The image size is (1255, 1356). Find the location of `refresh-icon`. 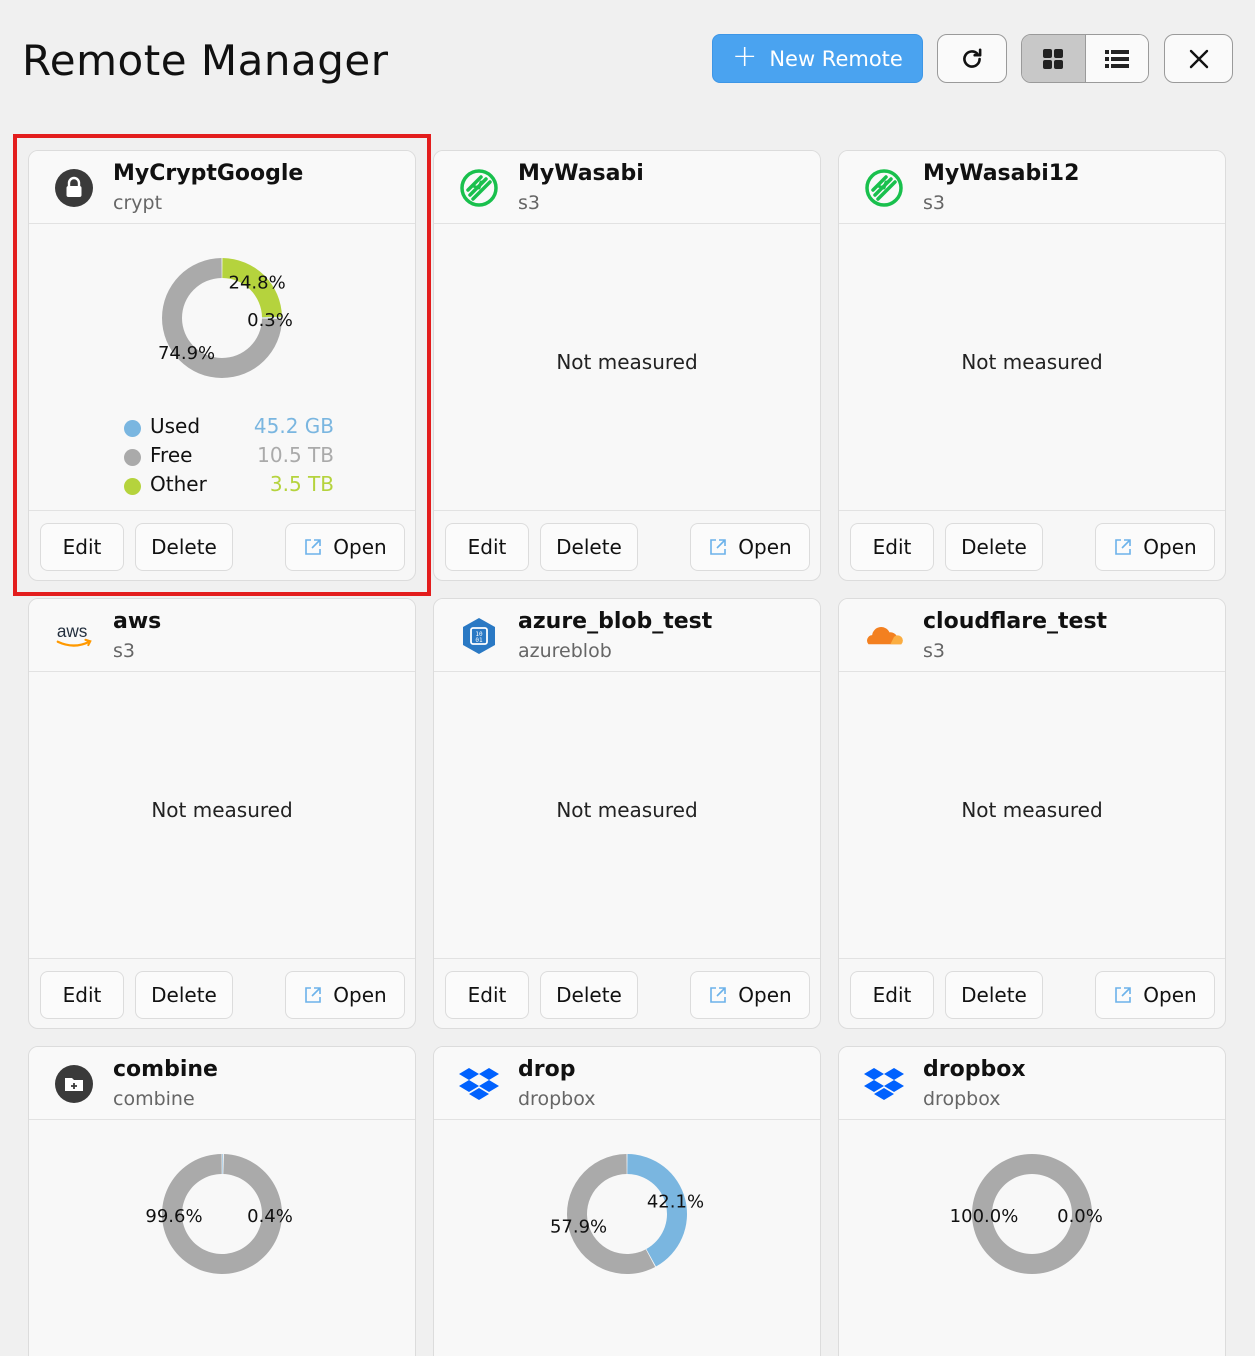

refresh-icon is located at coordinates (972, 57).